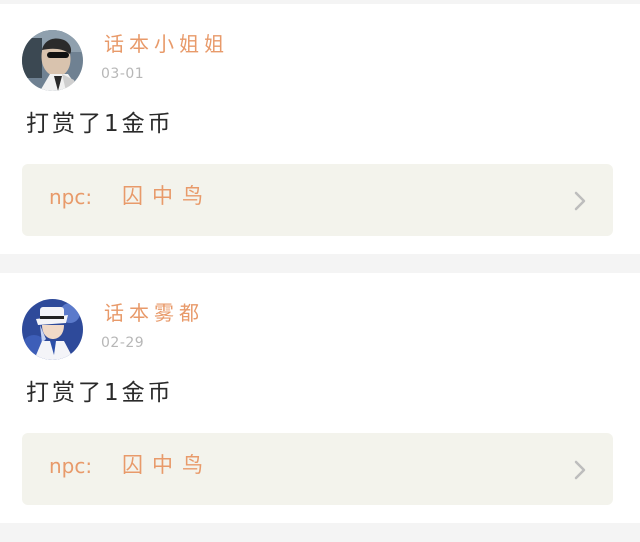  I want to click on woman-sunglasses-avatar-icon, so click(52, 60).